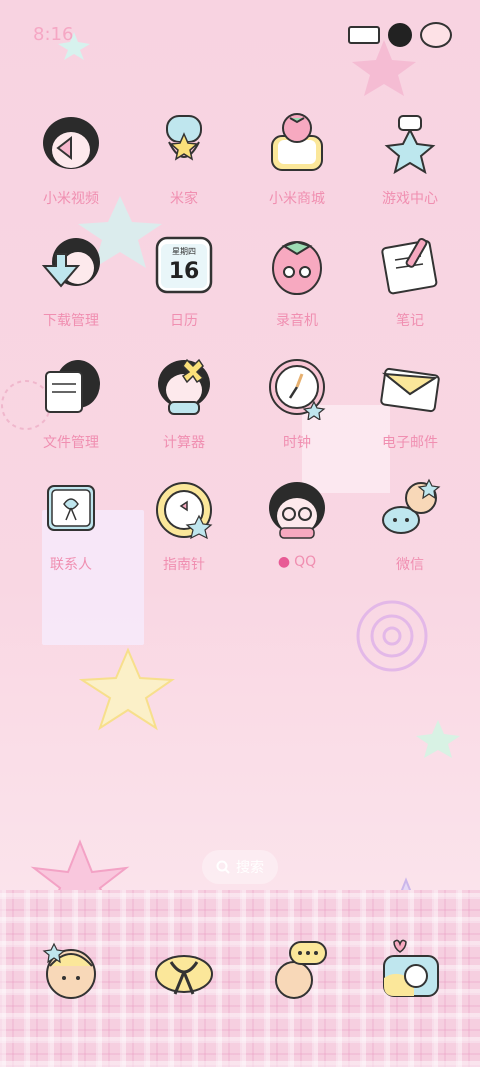  Describe the element at coordinates (71, 565) in the screenshot. I see `app-label: 联系人` at that location.